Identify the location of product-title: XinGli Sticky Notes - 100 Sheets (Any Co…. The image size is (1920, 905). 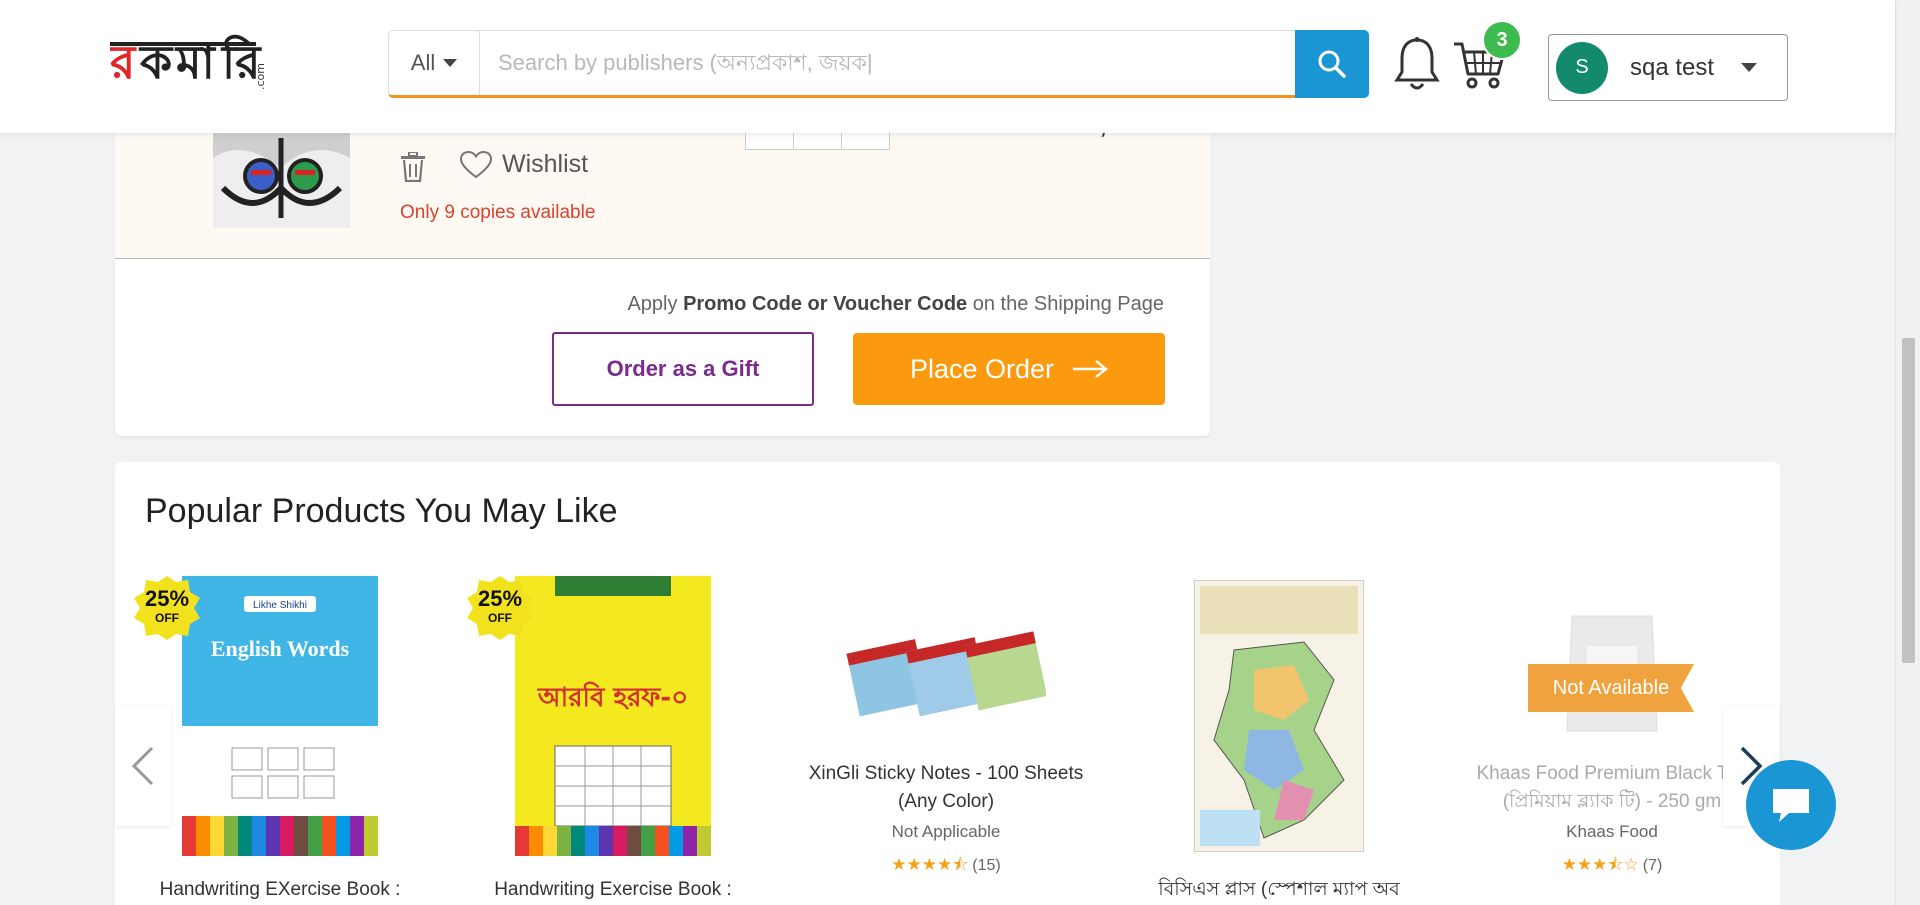
(946, 788).